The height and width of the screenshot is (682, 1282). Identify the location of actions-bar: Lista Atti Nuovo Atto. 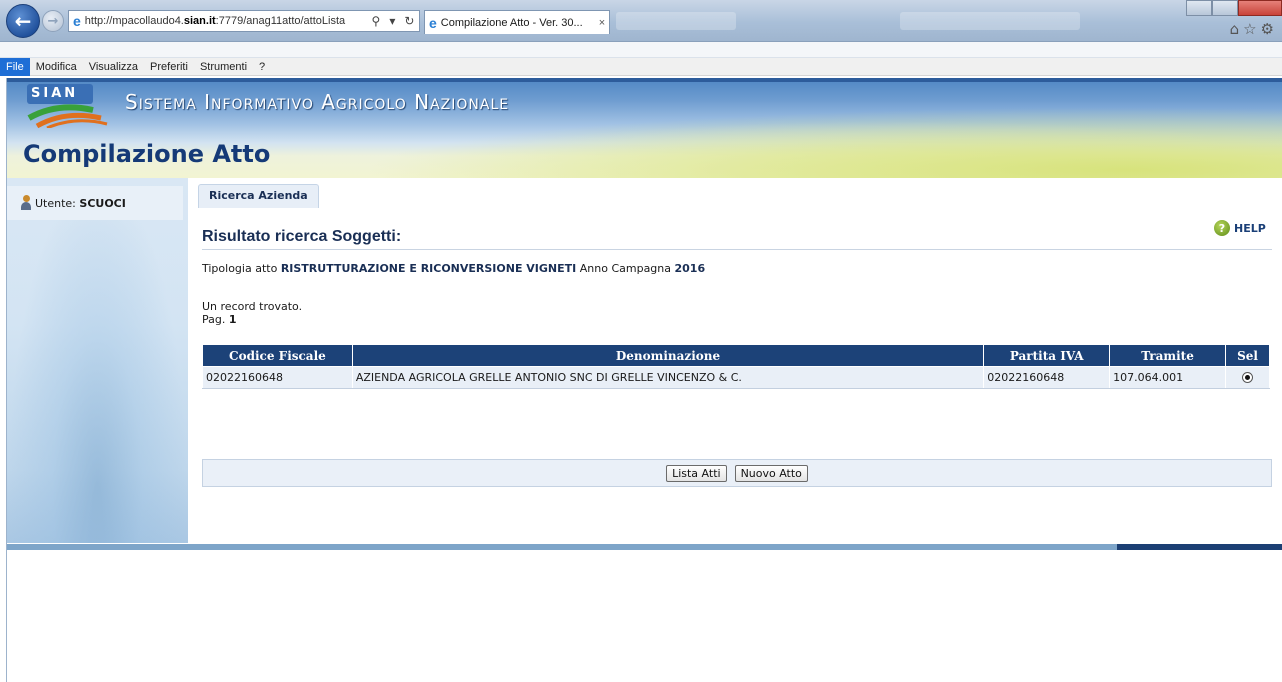
(737, 473).